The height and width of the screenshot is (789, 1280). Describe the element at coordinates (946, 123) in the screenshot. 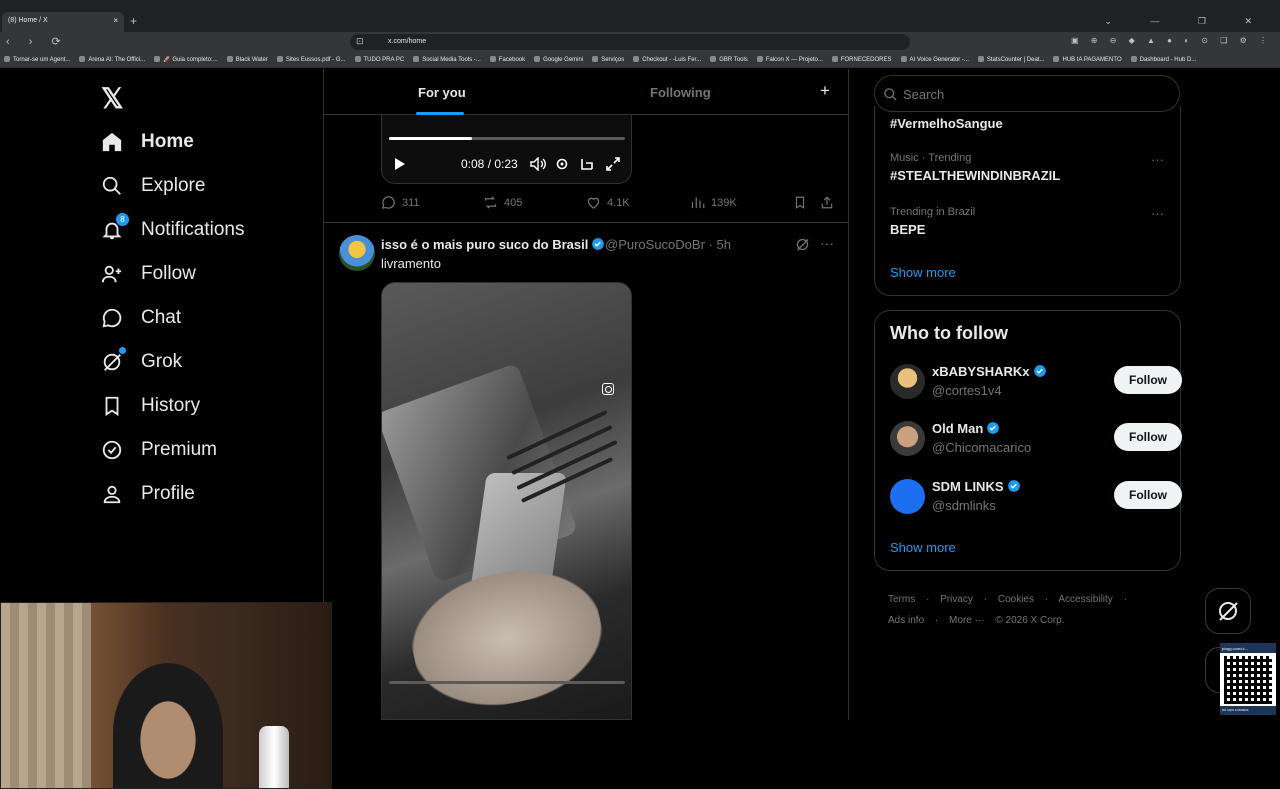

I see `trend-name: #VermelhoSangue` at that location.